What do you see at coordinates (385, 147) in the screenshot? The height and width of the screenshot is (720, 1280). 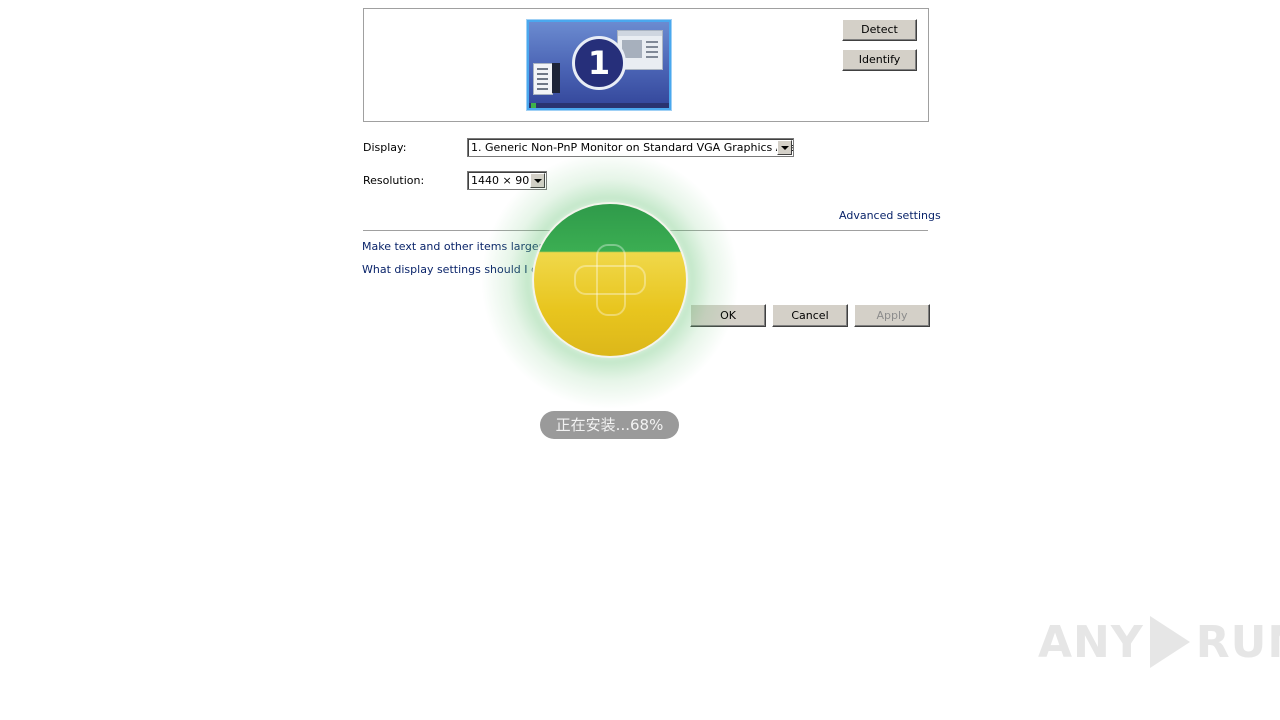 I see `display-label: Display:` at bounding box center [385, 147].